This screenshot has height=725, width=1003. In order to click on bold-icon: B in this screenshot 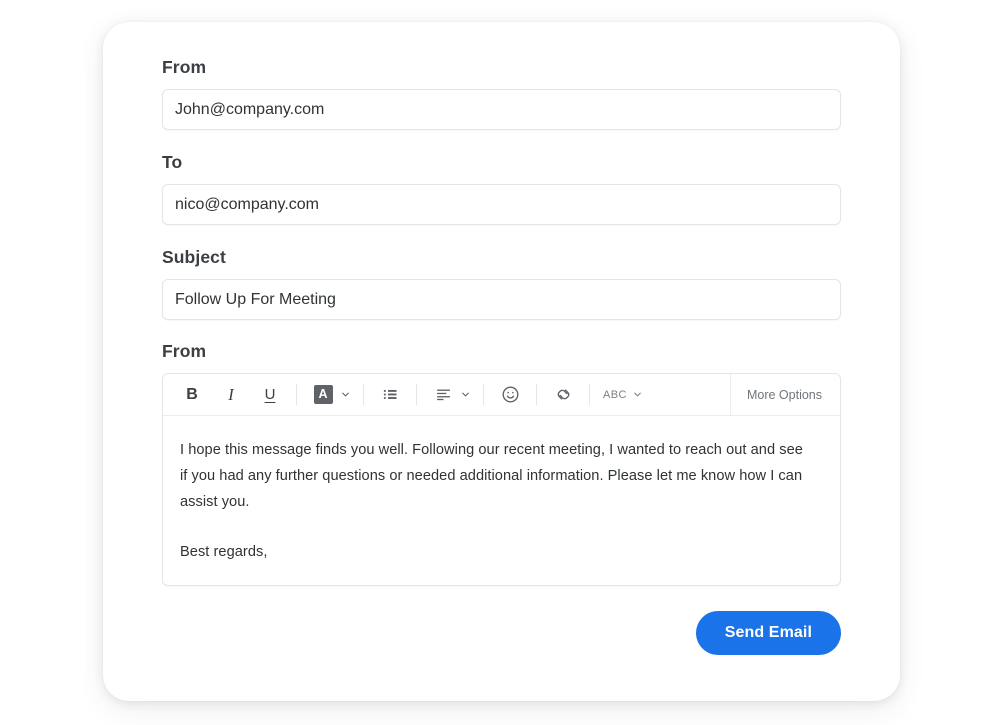, I will do `click(192, 394)`.